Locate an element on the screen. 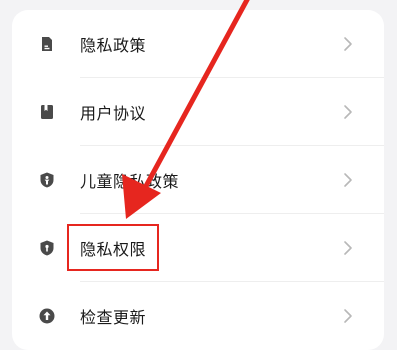 The image size is (397, 350). agreement-icon is located at coordinates (47, 112).